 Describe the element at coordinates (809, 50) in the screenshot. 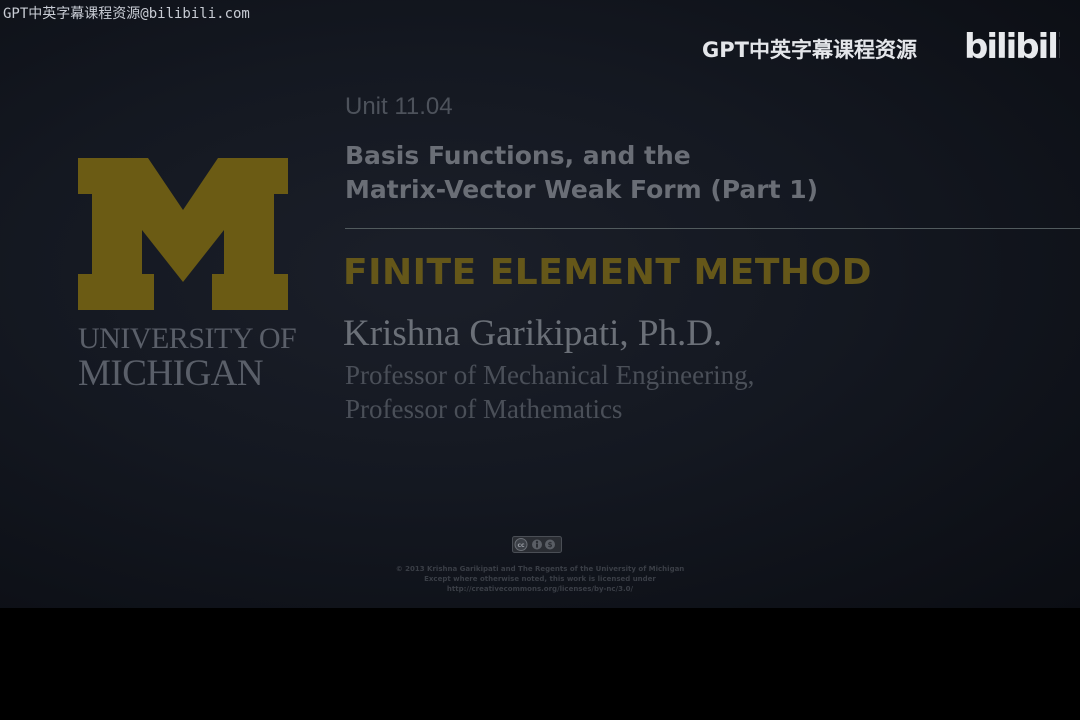

I see `watermark-top-right: GPT中英字幕课程资源` at that location.